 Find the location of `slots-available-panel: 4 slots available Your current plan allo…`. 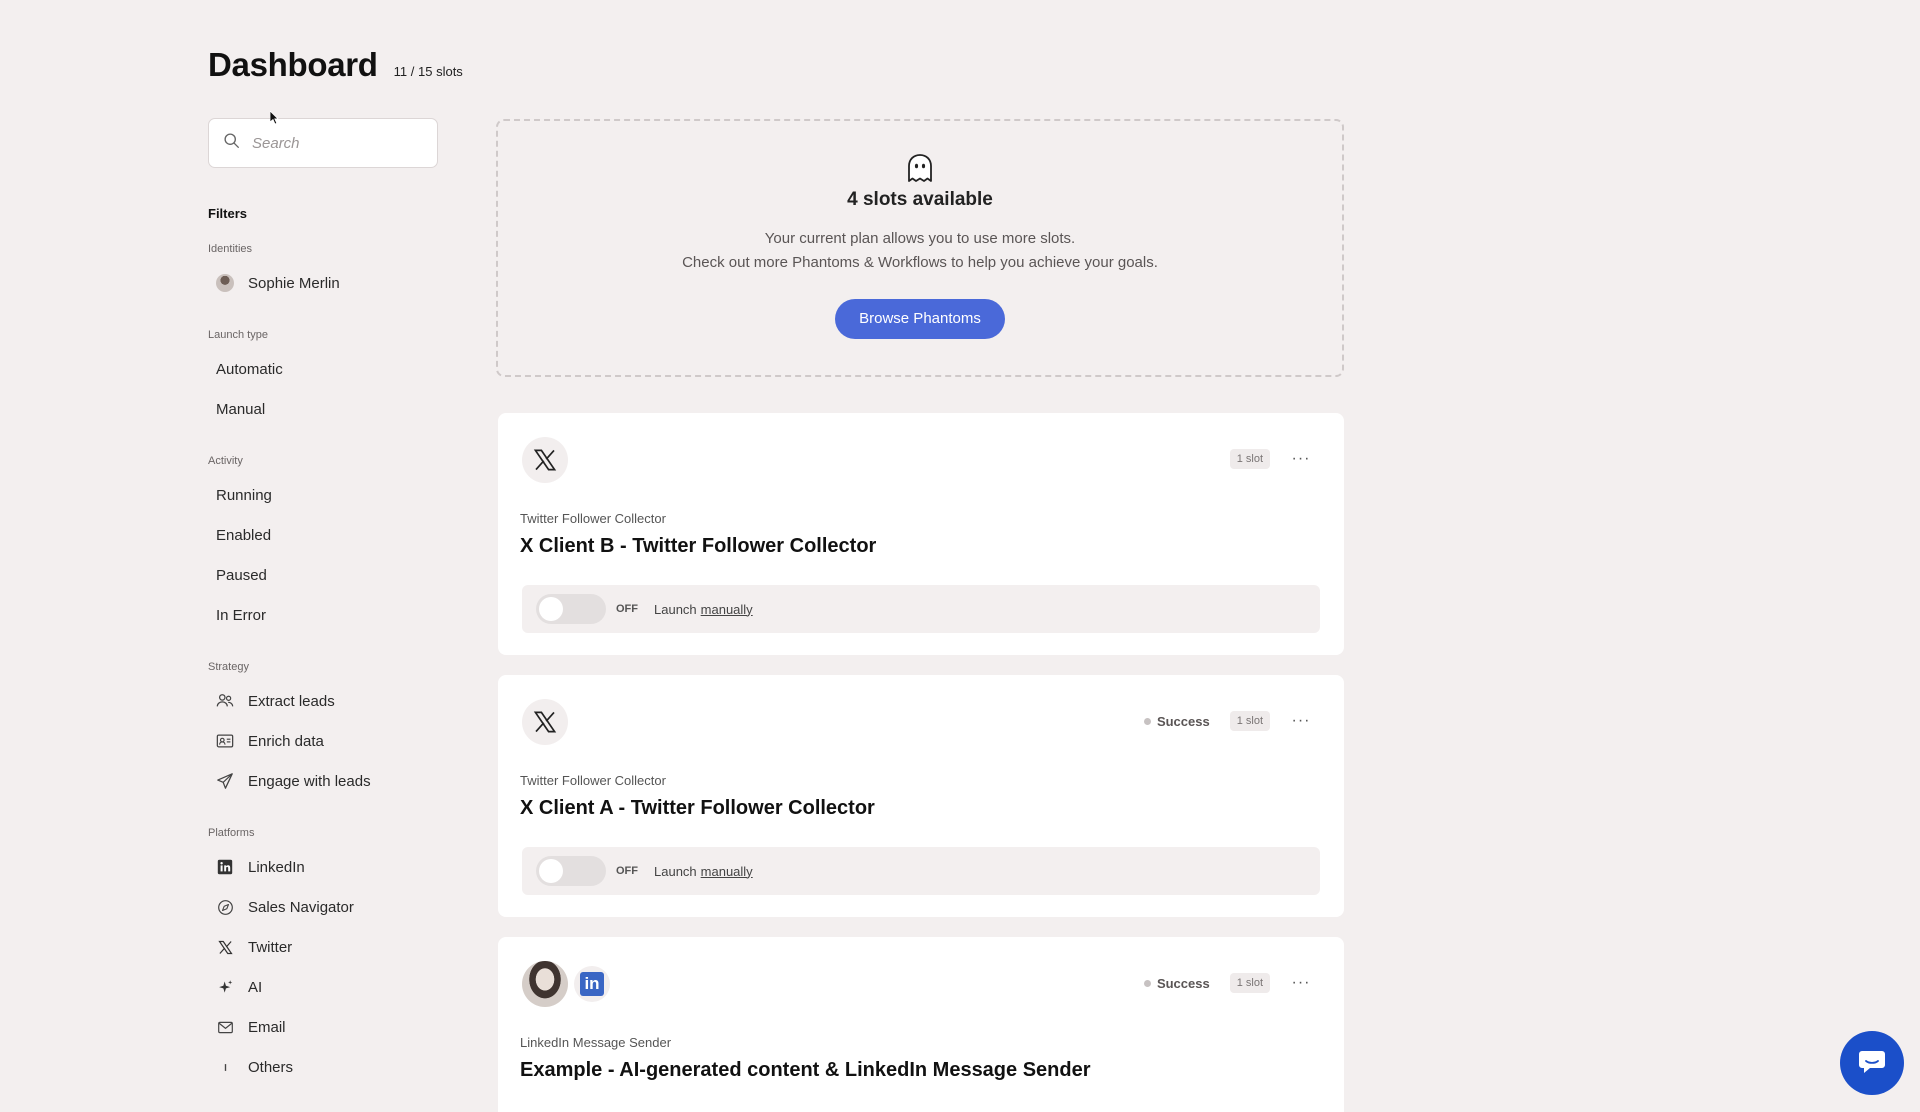

slots-available-panel: 4 slots available Your current plan allo… is located at coordinates (920, 248).